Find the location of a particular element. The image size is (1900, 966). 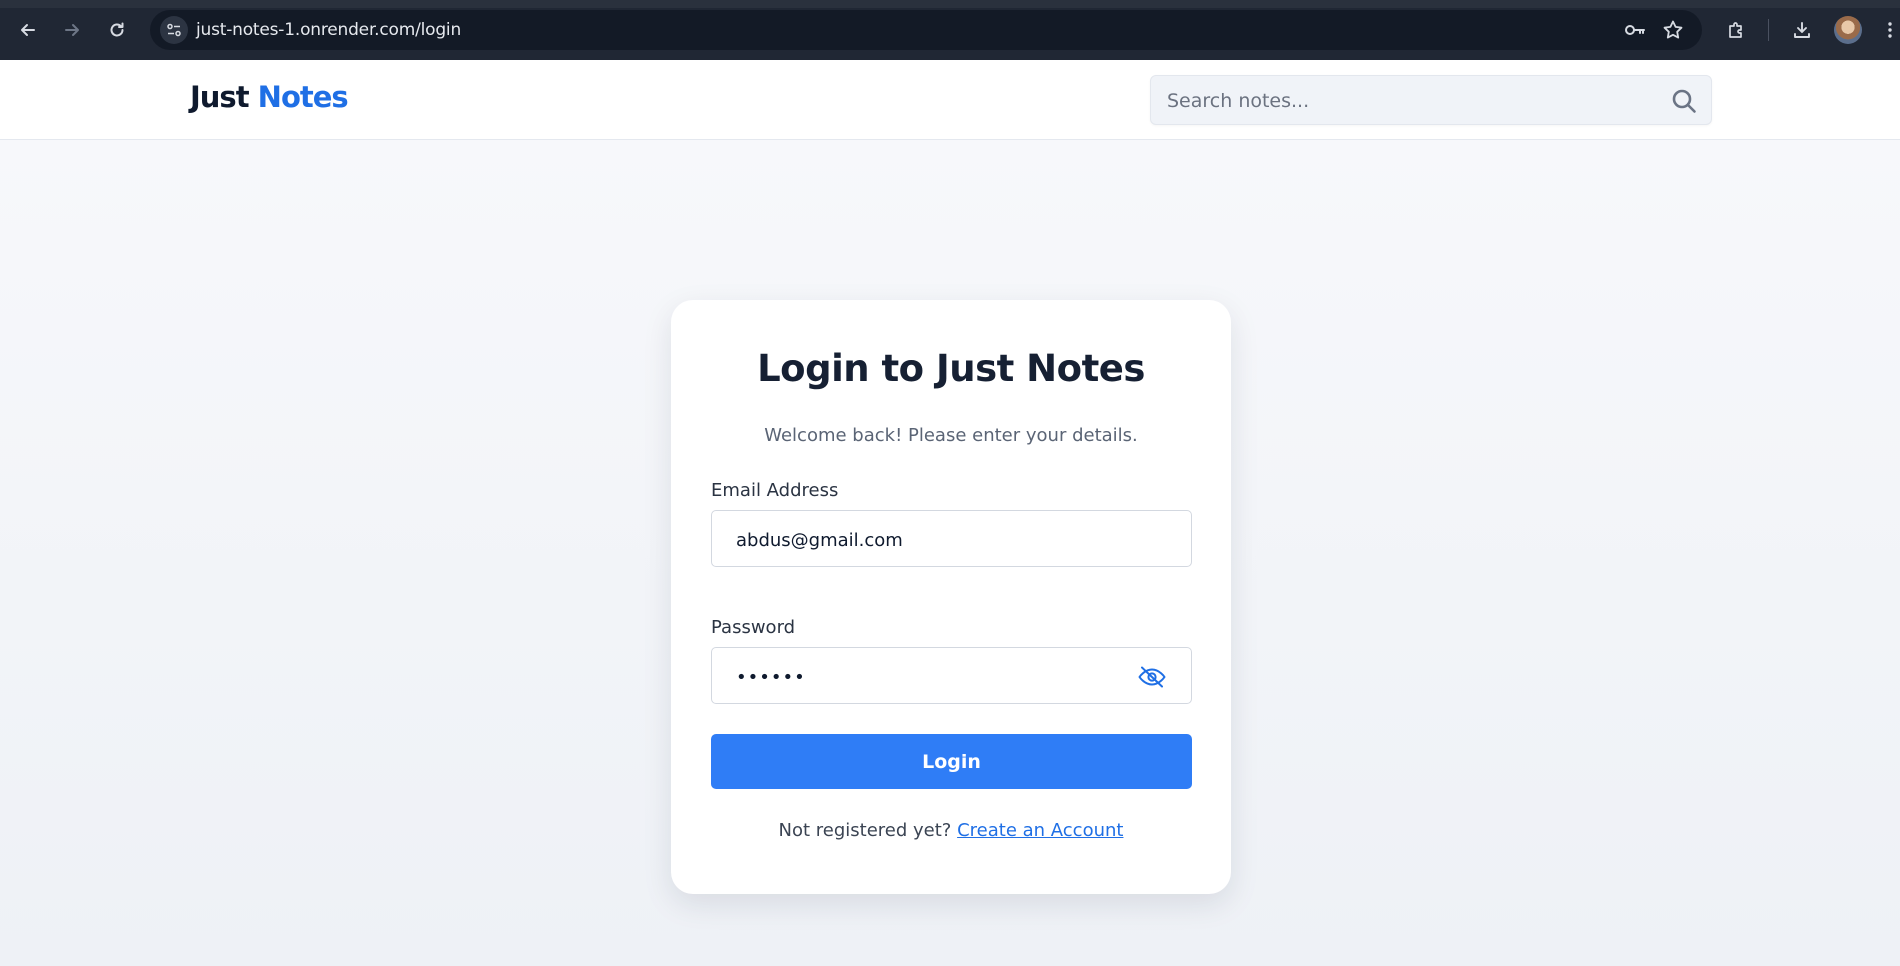

address-bar: just-notes-1.onrender.com/login is located at coordinates (926, 30).